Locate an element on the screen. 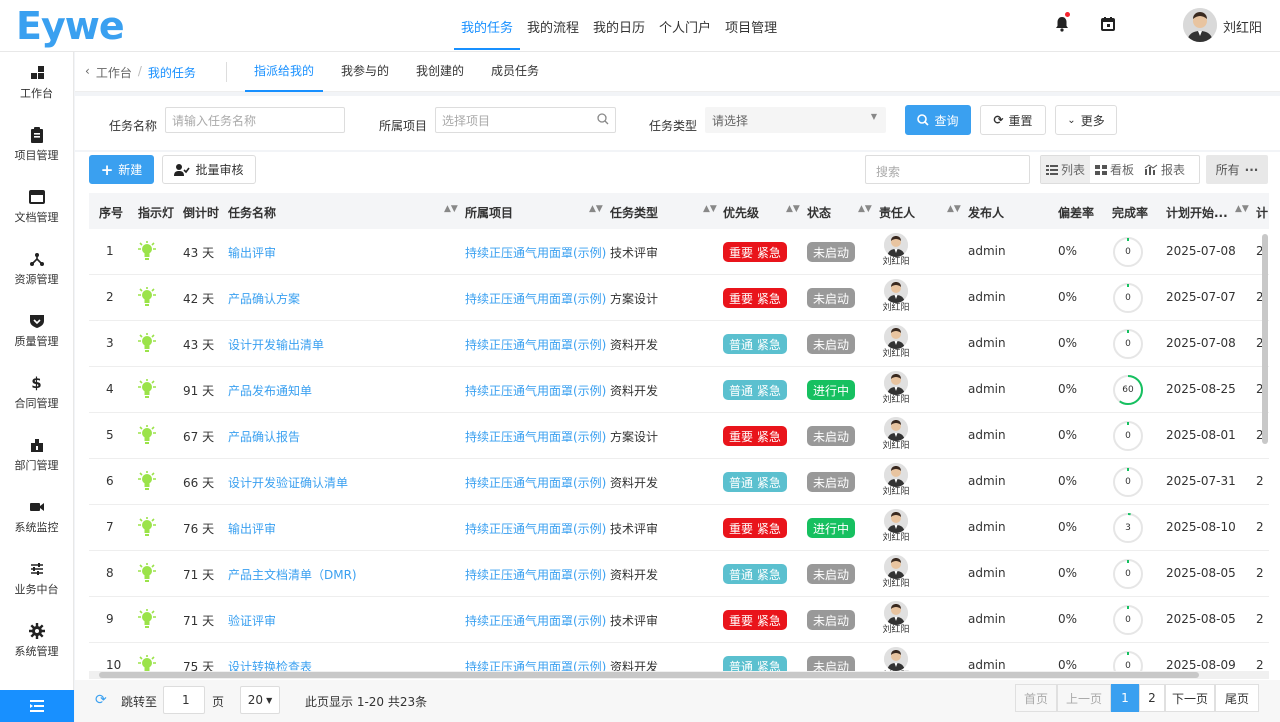 This screenshot has width=1280, height=722. header-priority: 优先级 is located at coordinates (741, 212).